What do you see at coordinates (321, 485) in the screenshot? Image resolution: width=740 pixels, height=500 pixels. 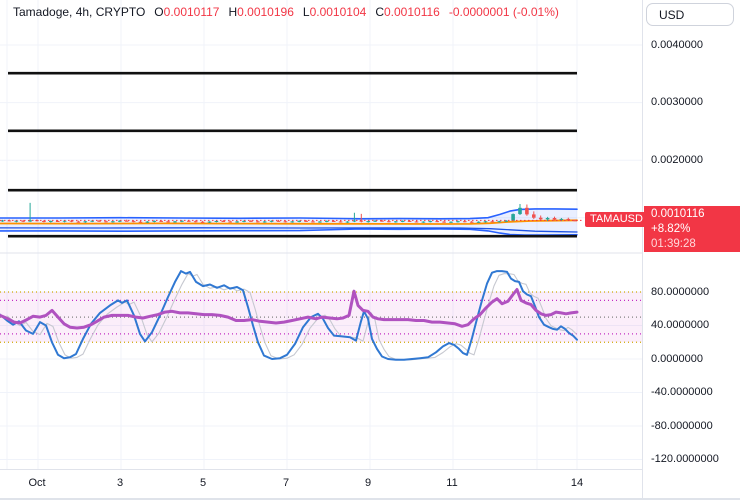 I see `time-axis` at bounding box center [321, 485].